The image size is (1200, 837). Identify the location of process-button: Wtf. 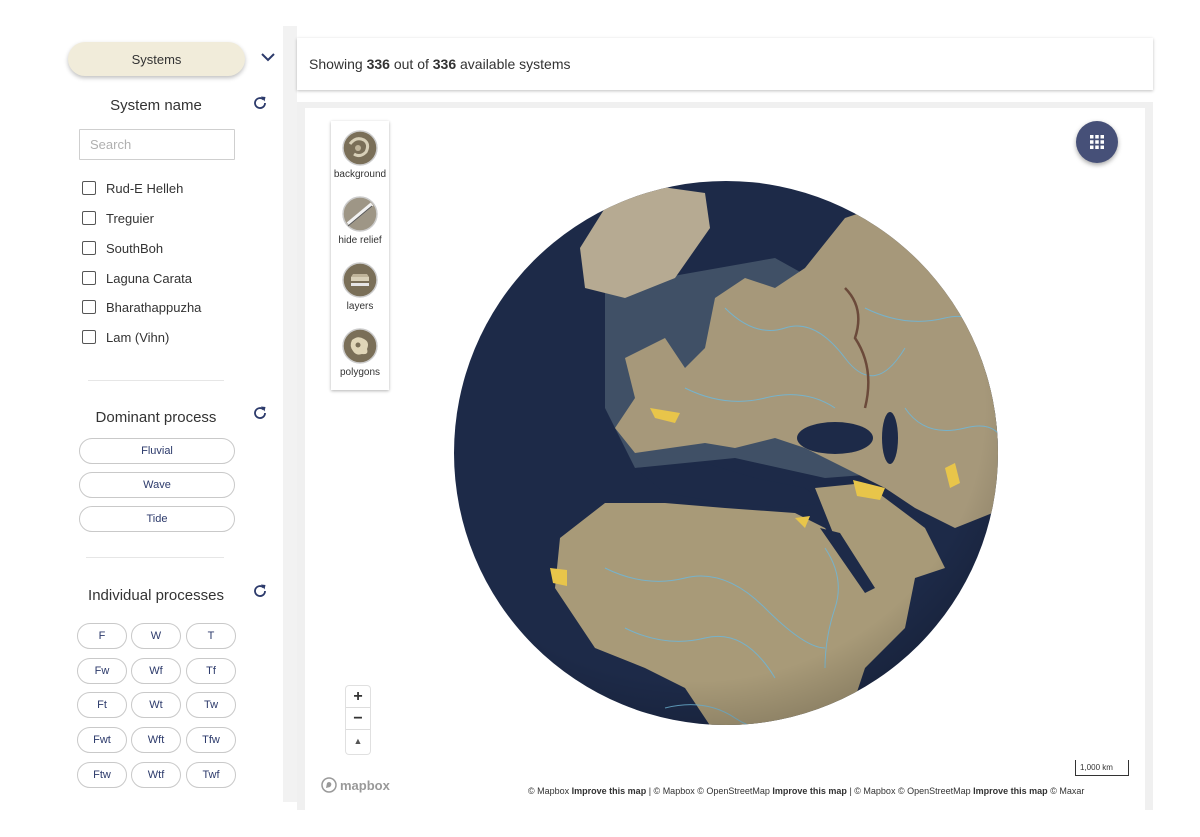
(156, 775).